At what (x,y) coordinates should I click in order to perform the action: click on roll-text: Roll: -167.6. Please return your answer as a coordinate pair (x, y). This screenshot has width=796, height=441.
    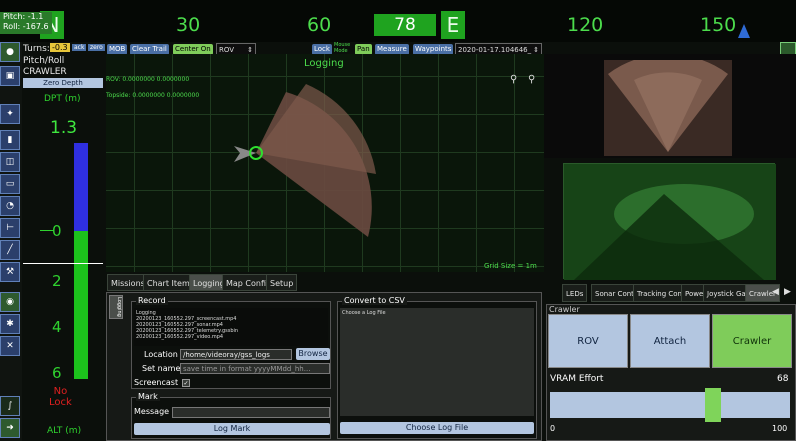
    Looking at the image, I should click on (26, 26).